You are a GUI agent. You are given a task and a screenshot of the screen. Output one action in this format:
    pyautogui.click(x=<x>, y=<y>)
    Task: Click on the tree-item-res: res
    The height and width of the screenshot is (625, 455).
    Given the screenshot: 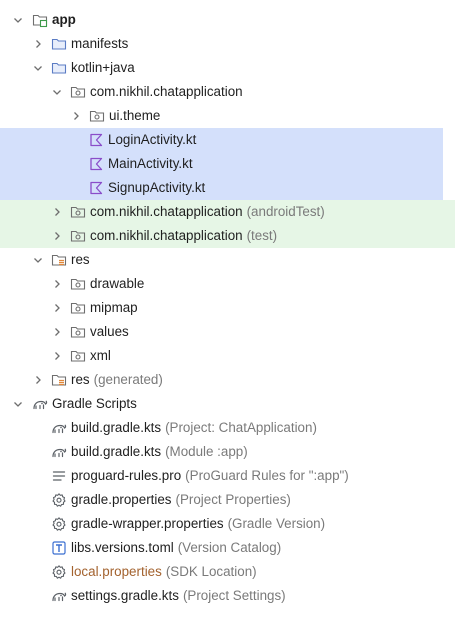 What is the action you would take?
    pyautogui.click(x=227, y=260)
    